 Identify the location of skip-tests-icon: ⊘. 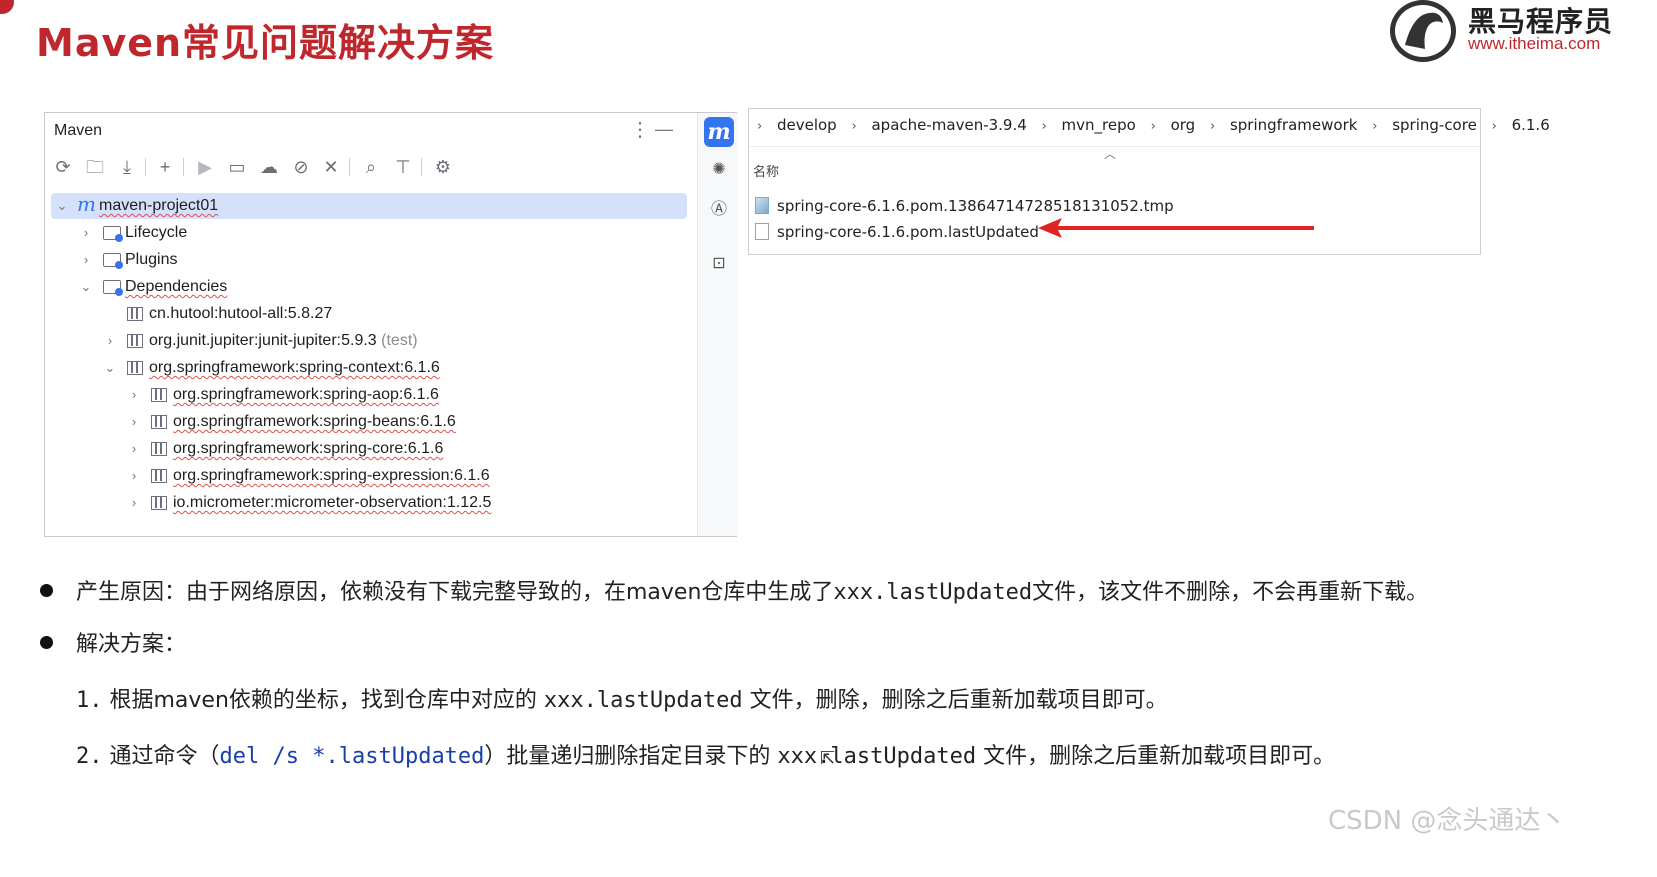
(301, 167).